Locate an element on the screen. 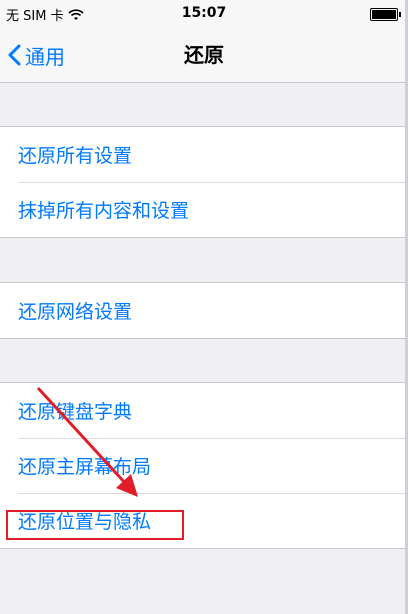 This screenshot has width=408, height=614. list-item-label: 抹掉所有内容和设置 is located at coordinates (104, 211).